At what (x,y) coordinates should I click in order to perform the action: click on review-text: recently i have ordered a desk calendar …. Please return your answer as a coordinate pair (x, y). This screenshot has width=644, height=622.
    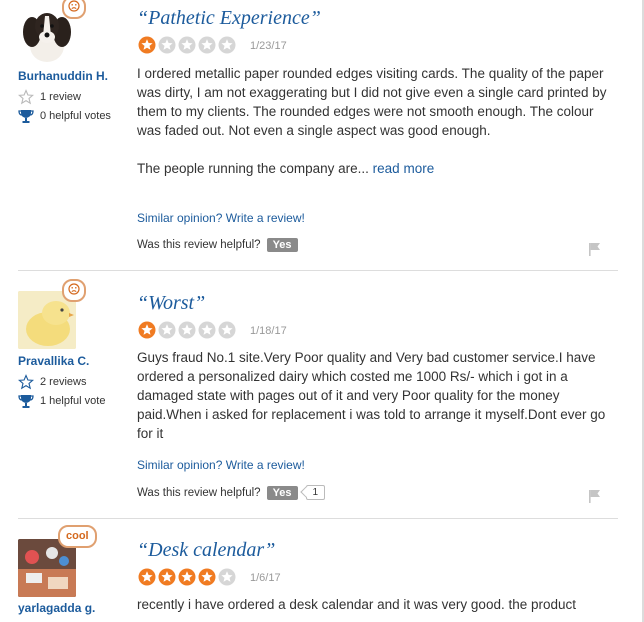
    Looking at the image, I should click on (372, 604).